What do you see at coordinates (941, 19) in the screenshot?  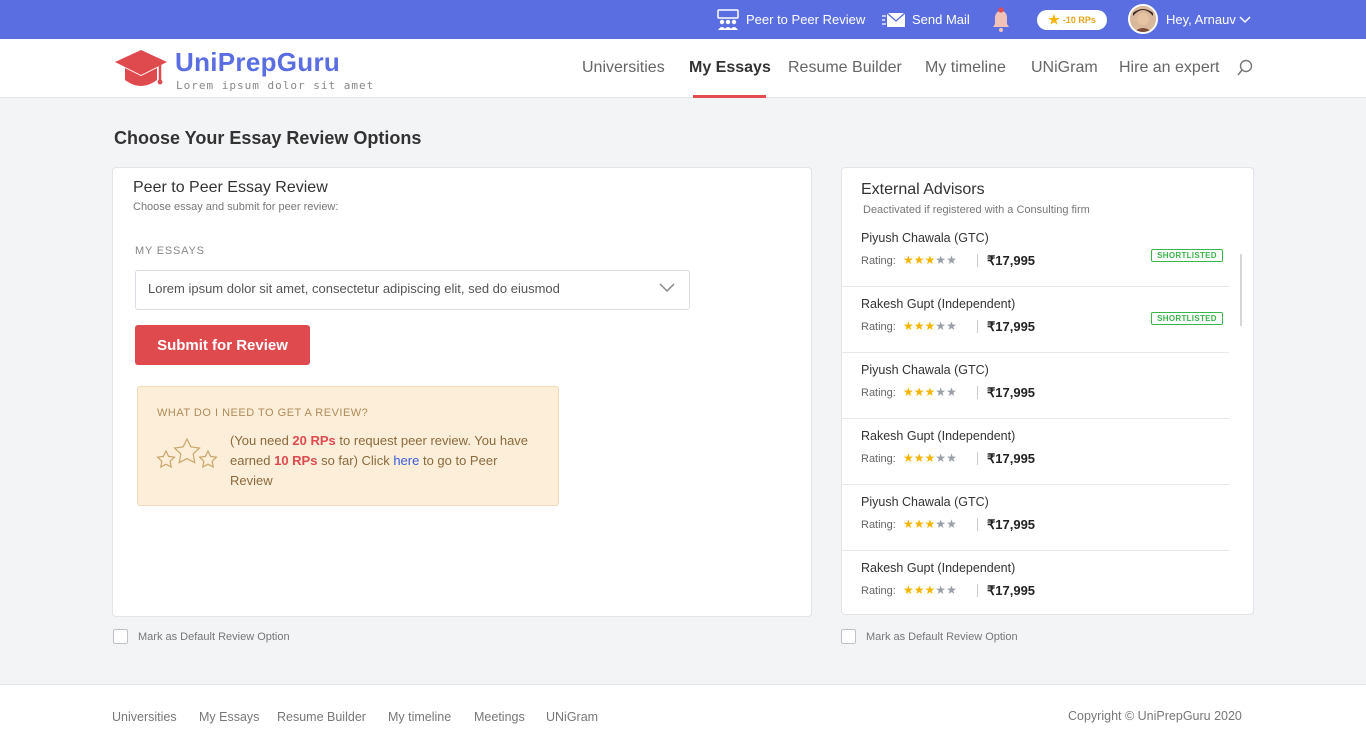 I see `send-mail-label: Send Mail` at bounding box center [941, 19].